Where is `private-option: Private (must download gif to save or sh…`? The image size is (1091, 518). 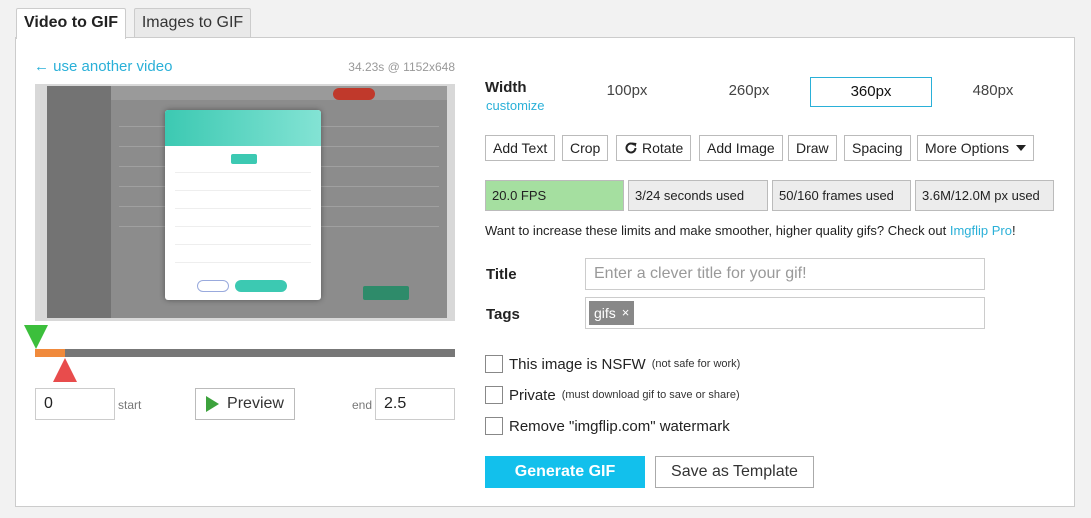
private-option: Private (must download gif to save or sh… is located at coordinates (612, 395).